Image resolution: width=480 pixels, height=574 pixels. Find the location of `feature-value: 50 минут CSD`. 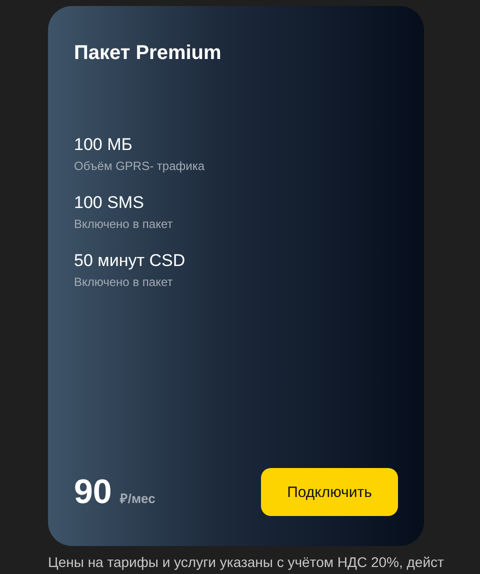

feature-value: 50 минут CSD is located at coordinates (130, 261).